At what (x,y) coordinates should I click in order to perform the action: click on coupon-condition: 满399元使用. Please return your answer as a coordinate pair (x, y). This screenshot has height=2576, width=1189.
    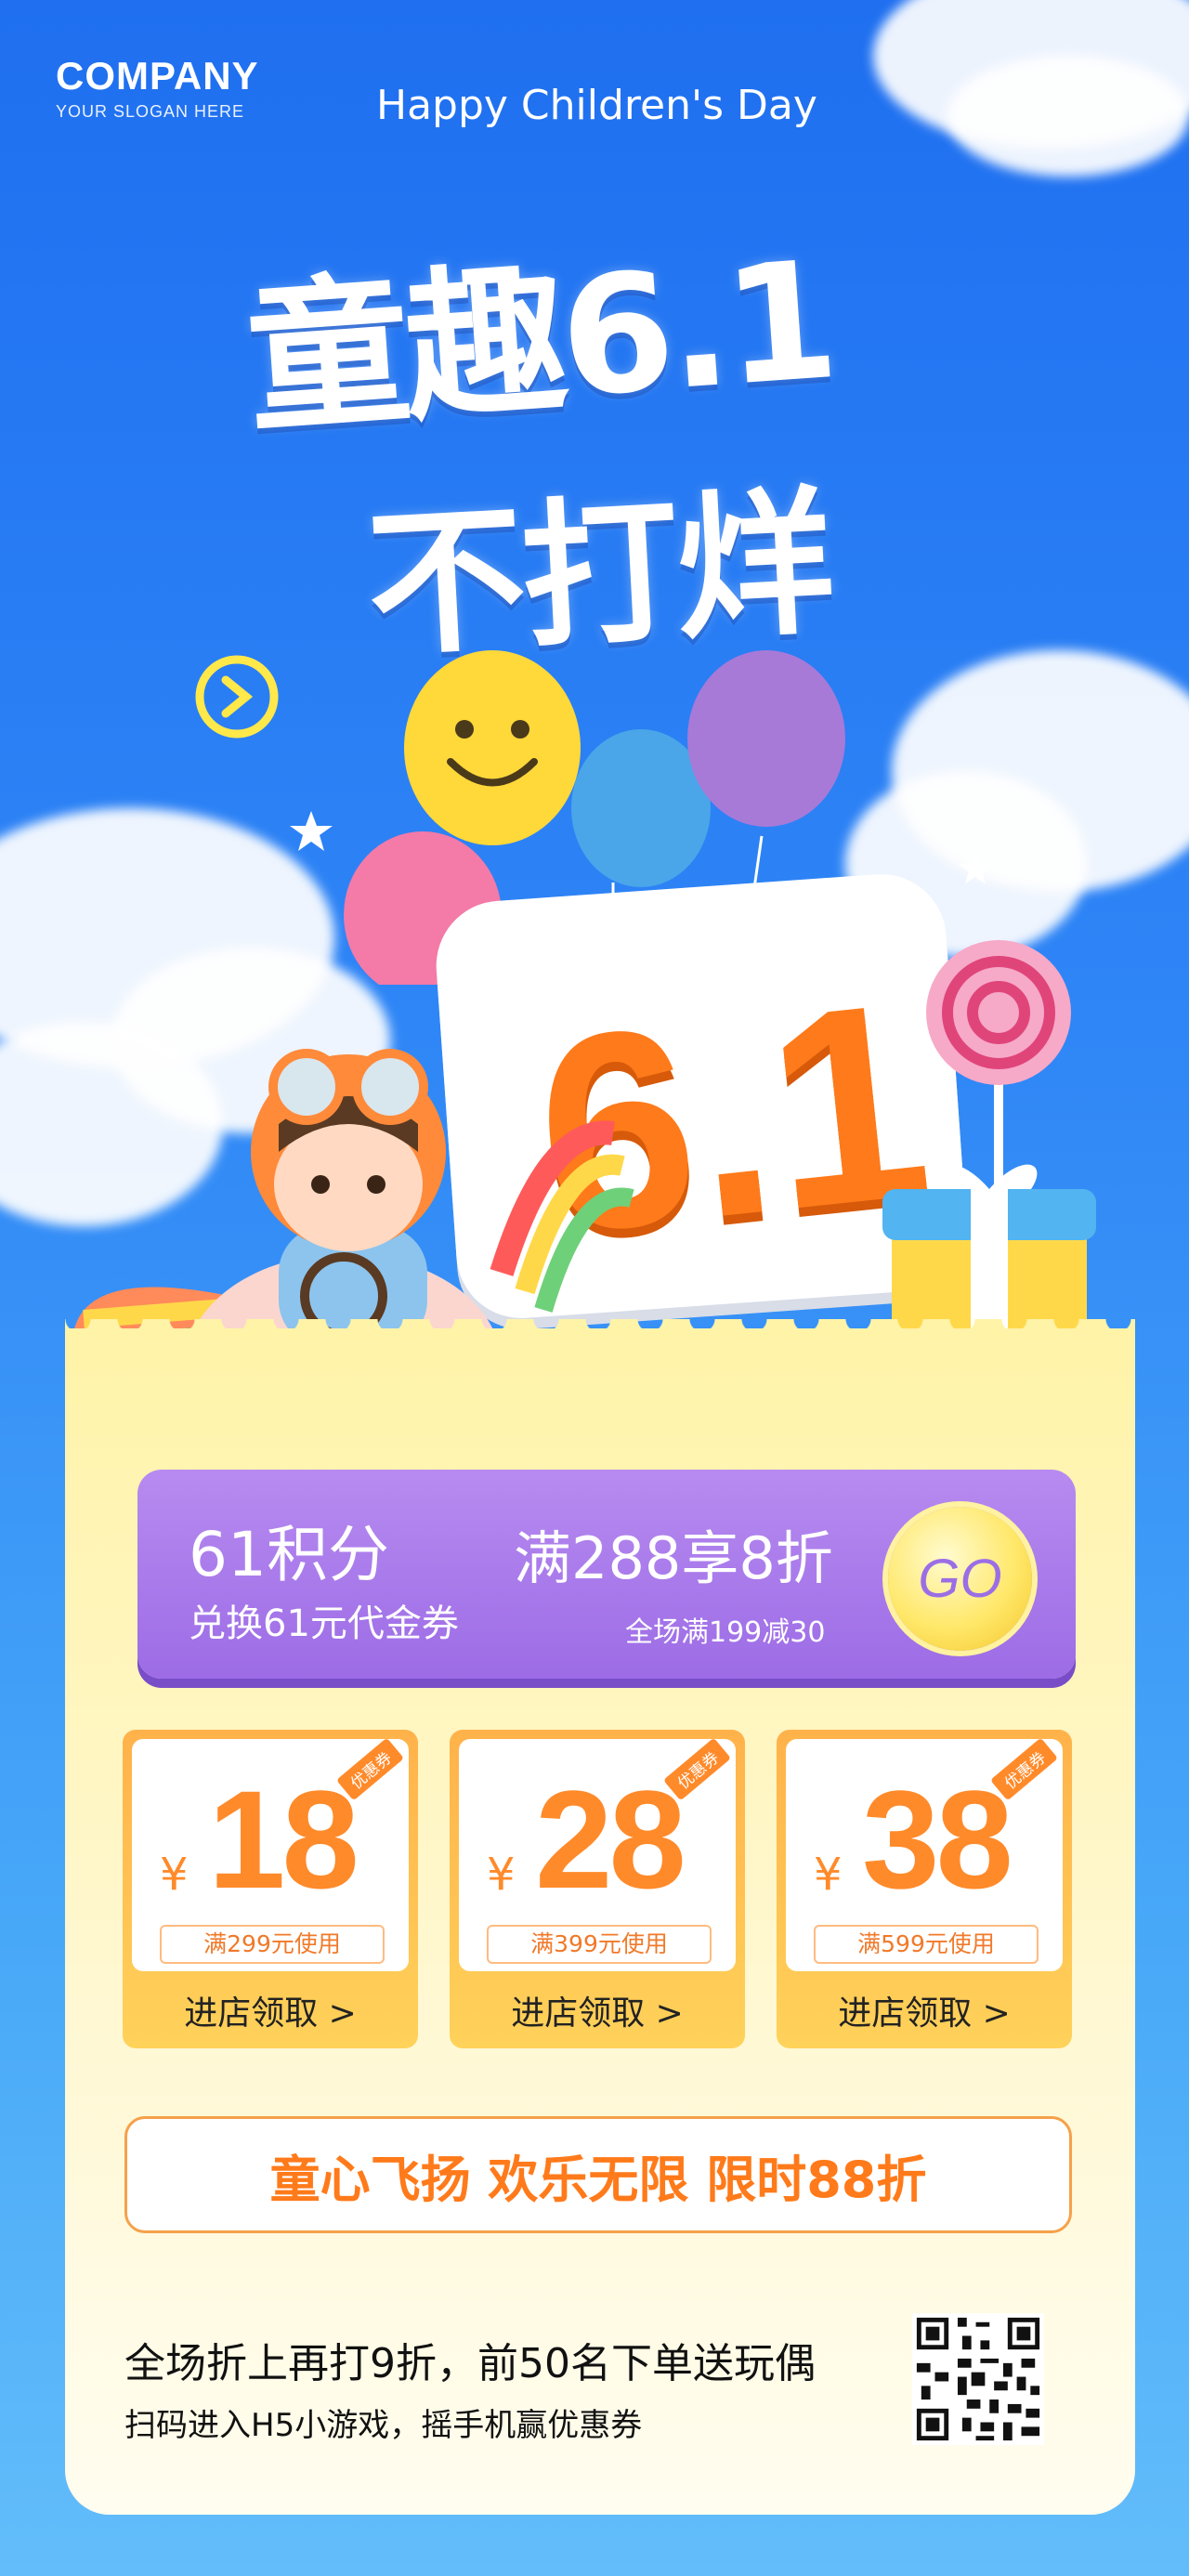
    Looking at the image, I should click on (599, 1945).